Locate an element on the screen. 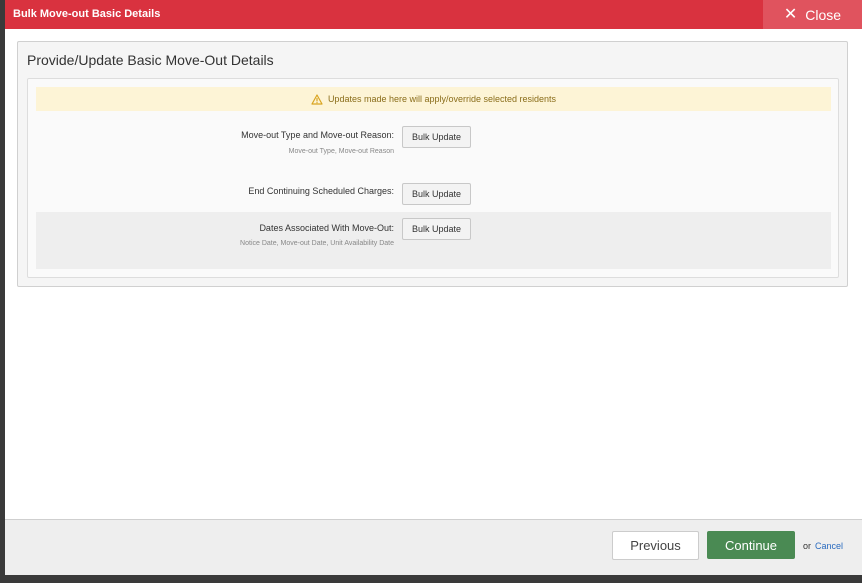  row-moveout-type: Move-out Type and Move-out Reason is located at coordinates (433, 147).